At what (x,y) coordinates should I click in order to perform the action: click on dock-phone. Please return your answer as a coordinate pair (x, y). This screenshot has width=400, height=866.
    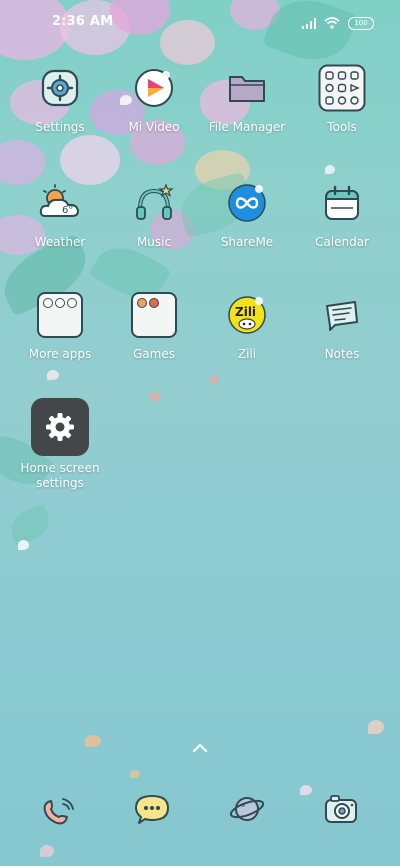
    Looking at the image, I should click on (59, 811).